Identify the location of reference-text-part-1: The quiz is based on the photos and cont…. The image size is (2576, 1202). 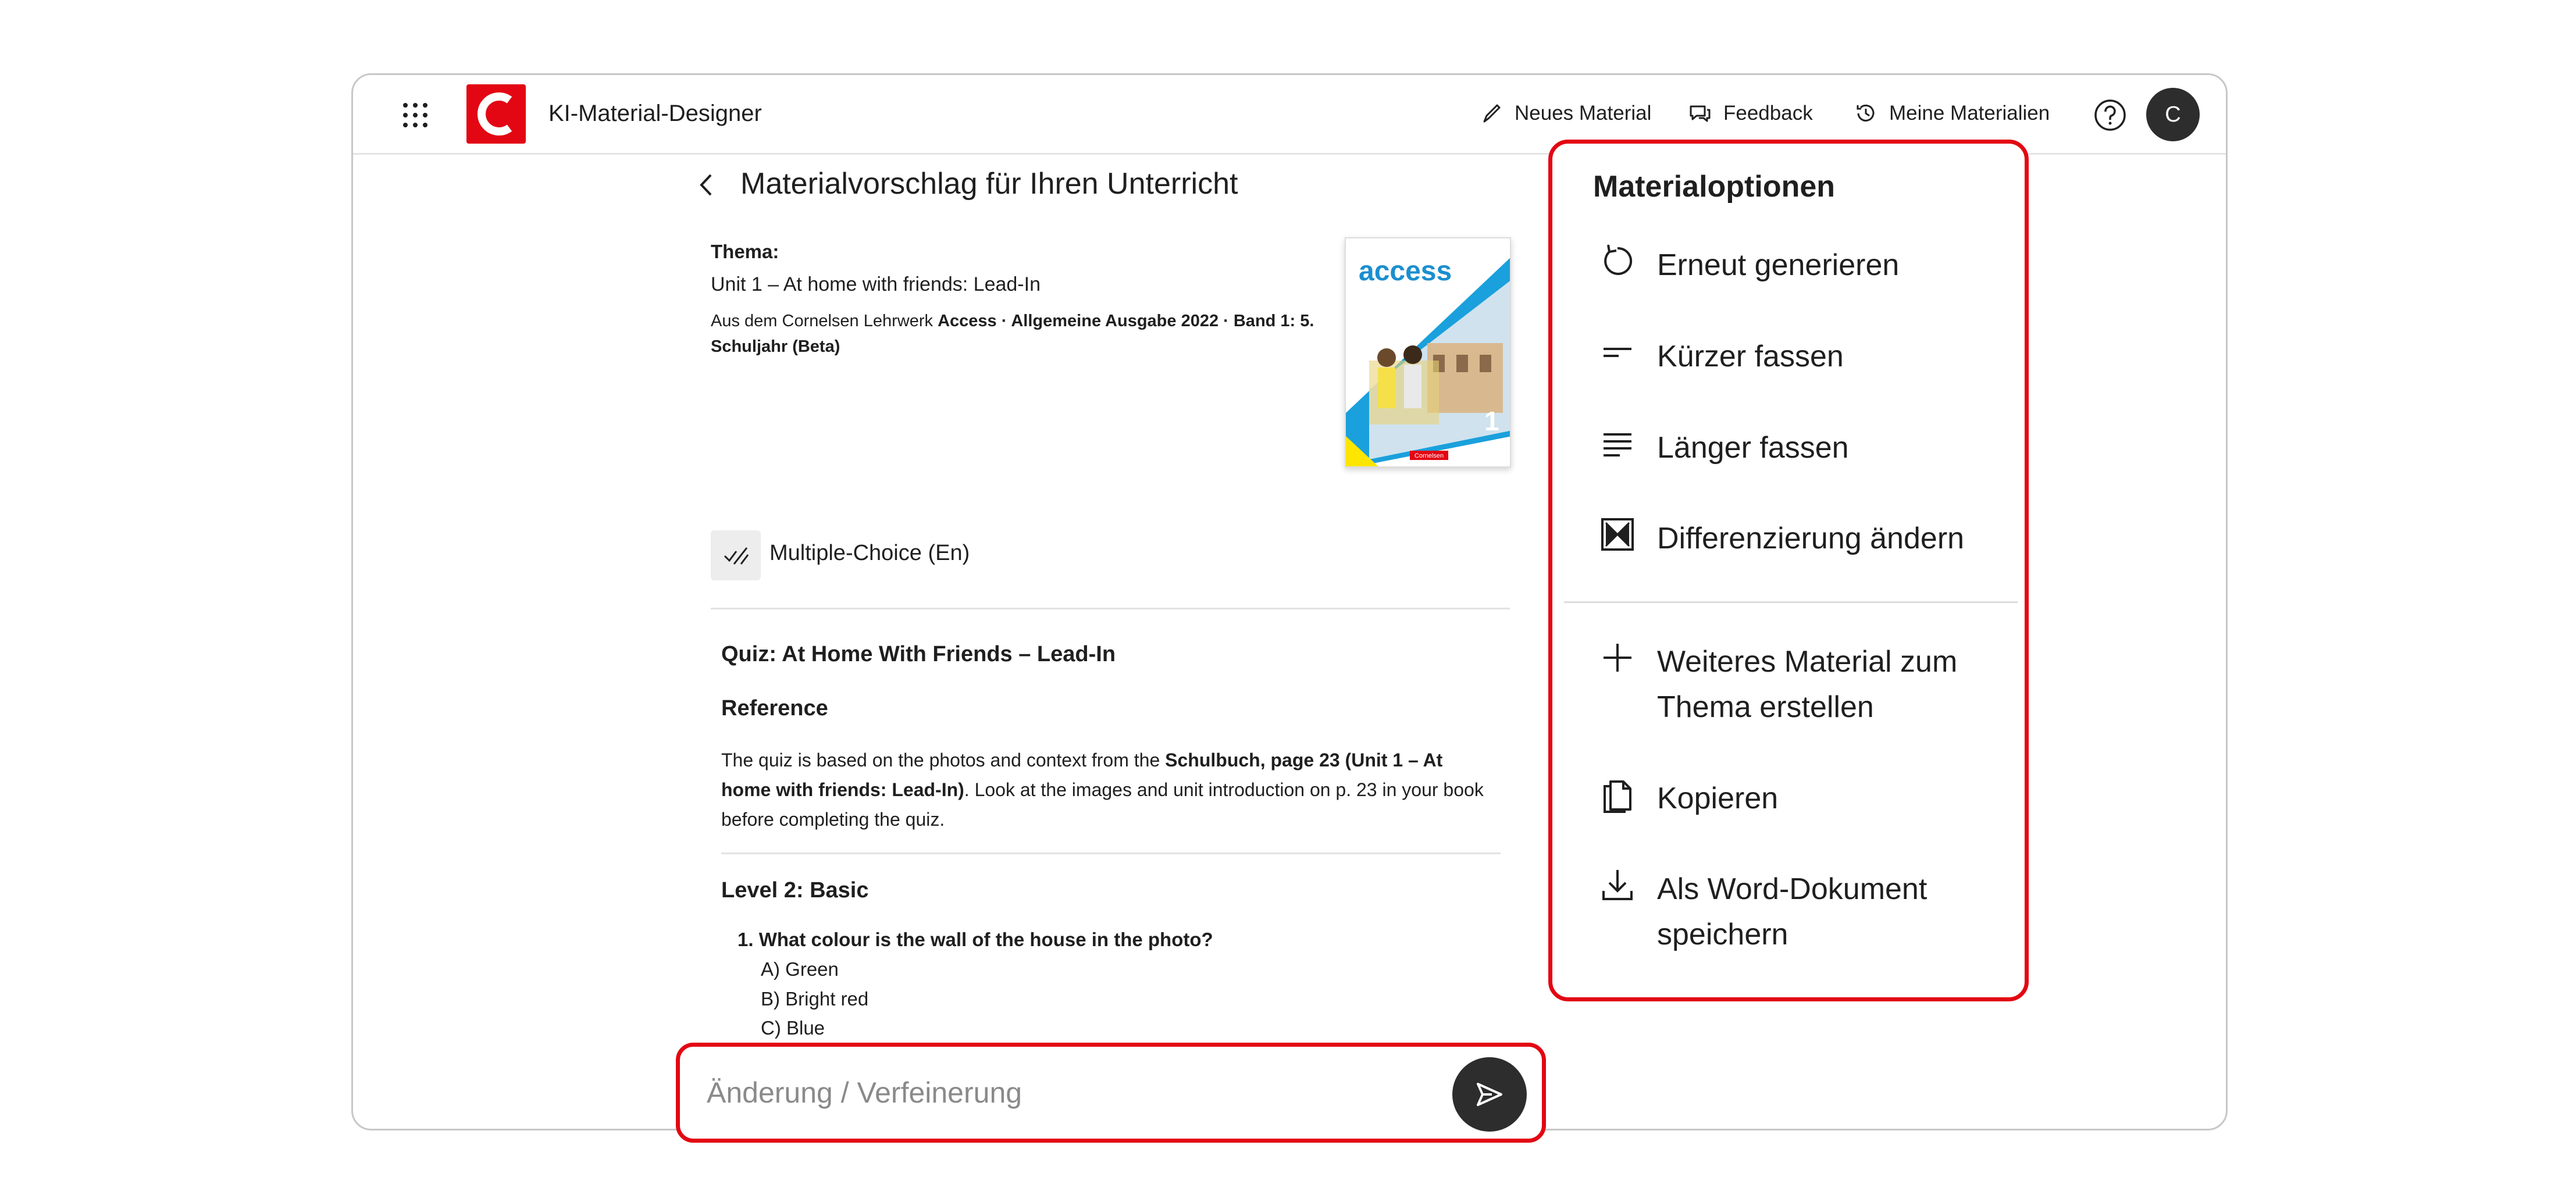
(943, 761).